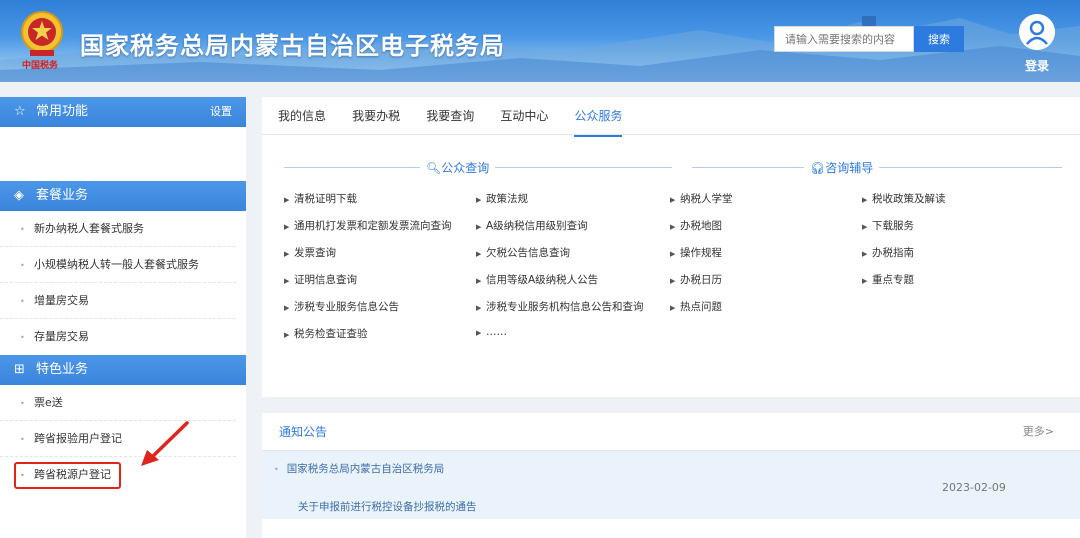 This screenshot has width=1080, height=538. I want to click on link-tax-guide: ▶ 办税指南, so click(888, 252).